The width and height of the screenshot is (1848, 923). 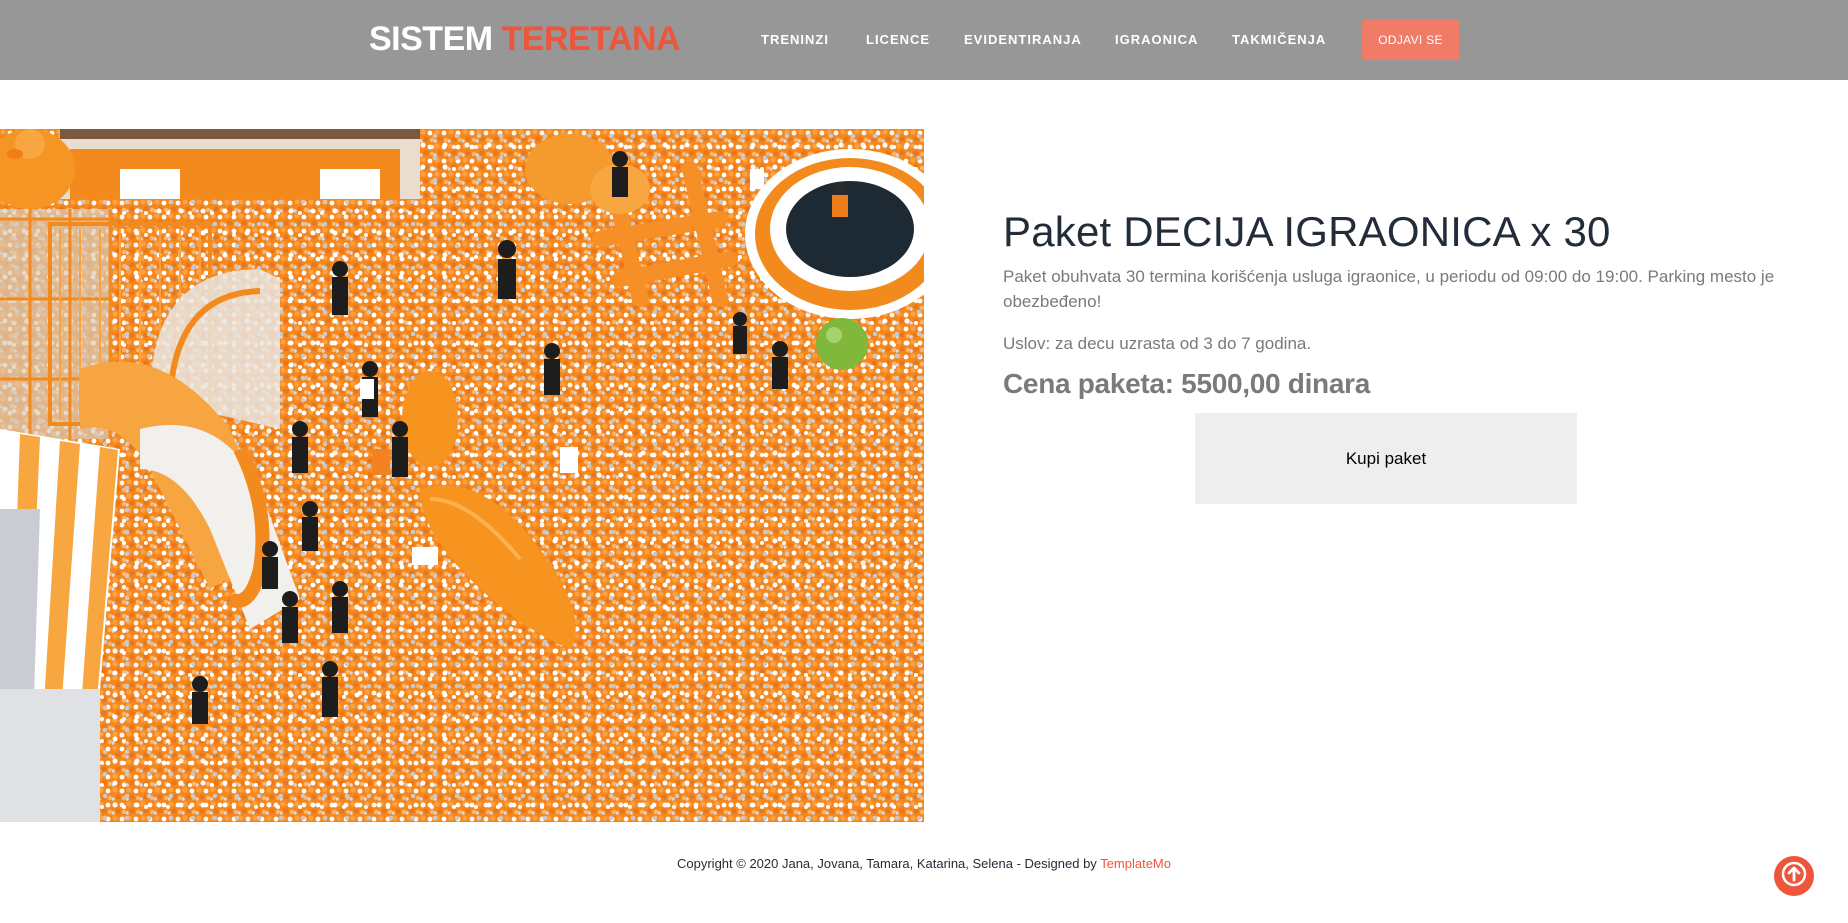 I want to click on arrow-up-icon, so click(x=1794, y=876).